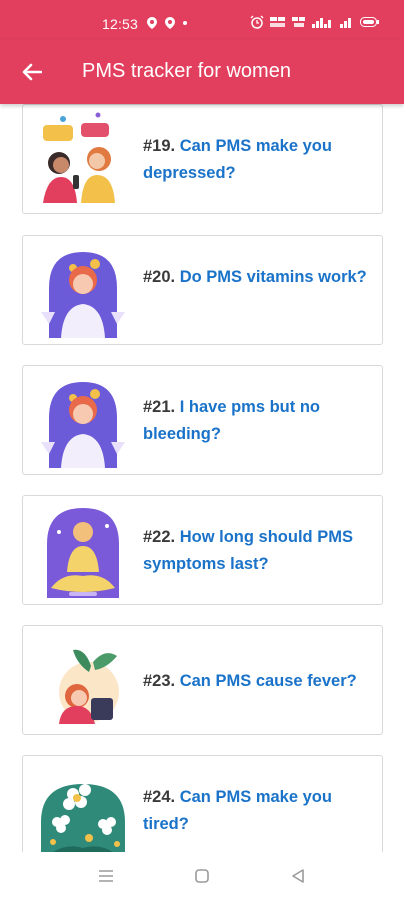  Describe the element at coordinates (83, 807) in the screenshot. I see `flowers-icon` at that location.